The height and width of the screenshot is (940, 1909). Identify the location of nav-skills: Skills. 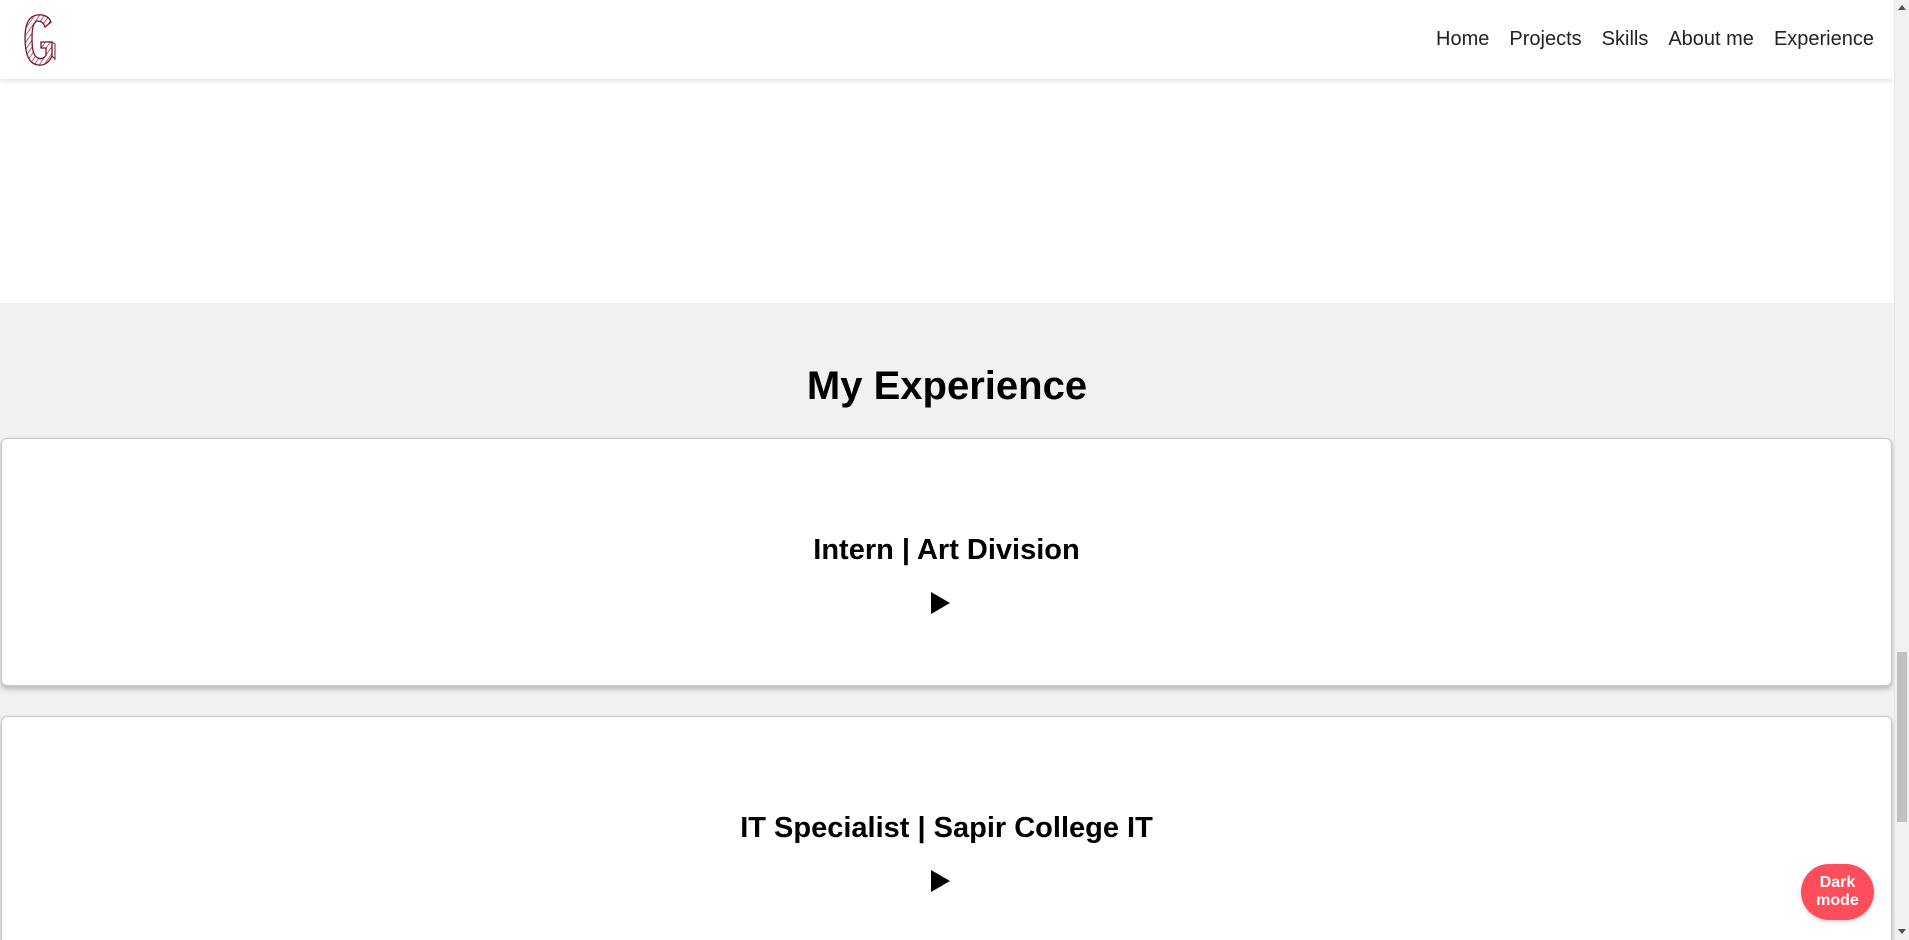
(1625, 39).